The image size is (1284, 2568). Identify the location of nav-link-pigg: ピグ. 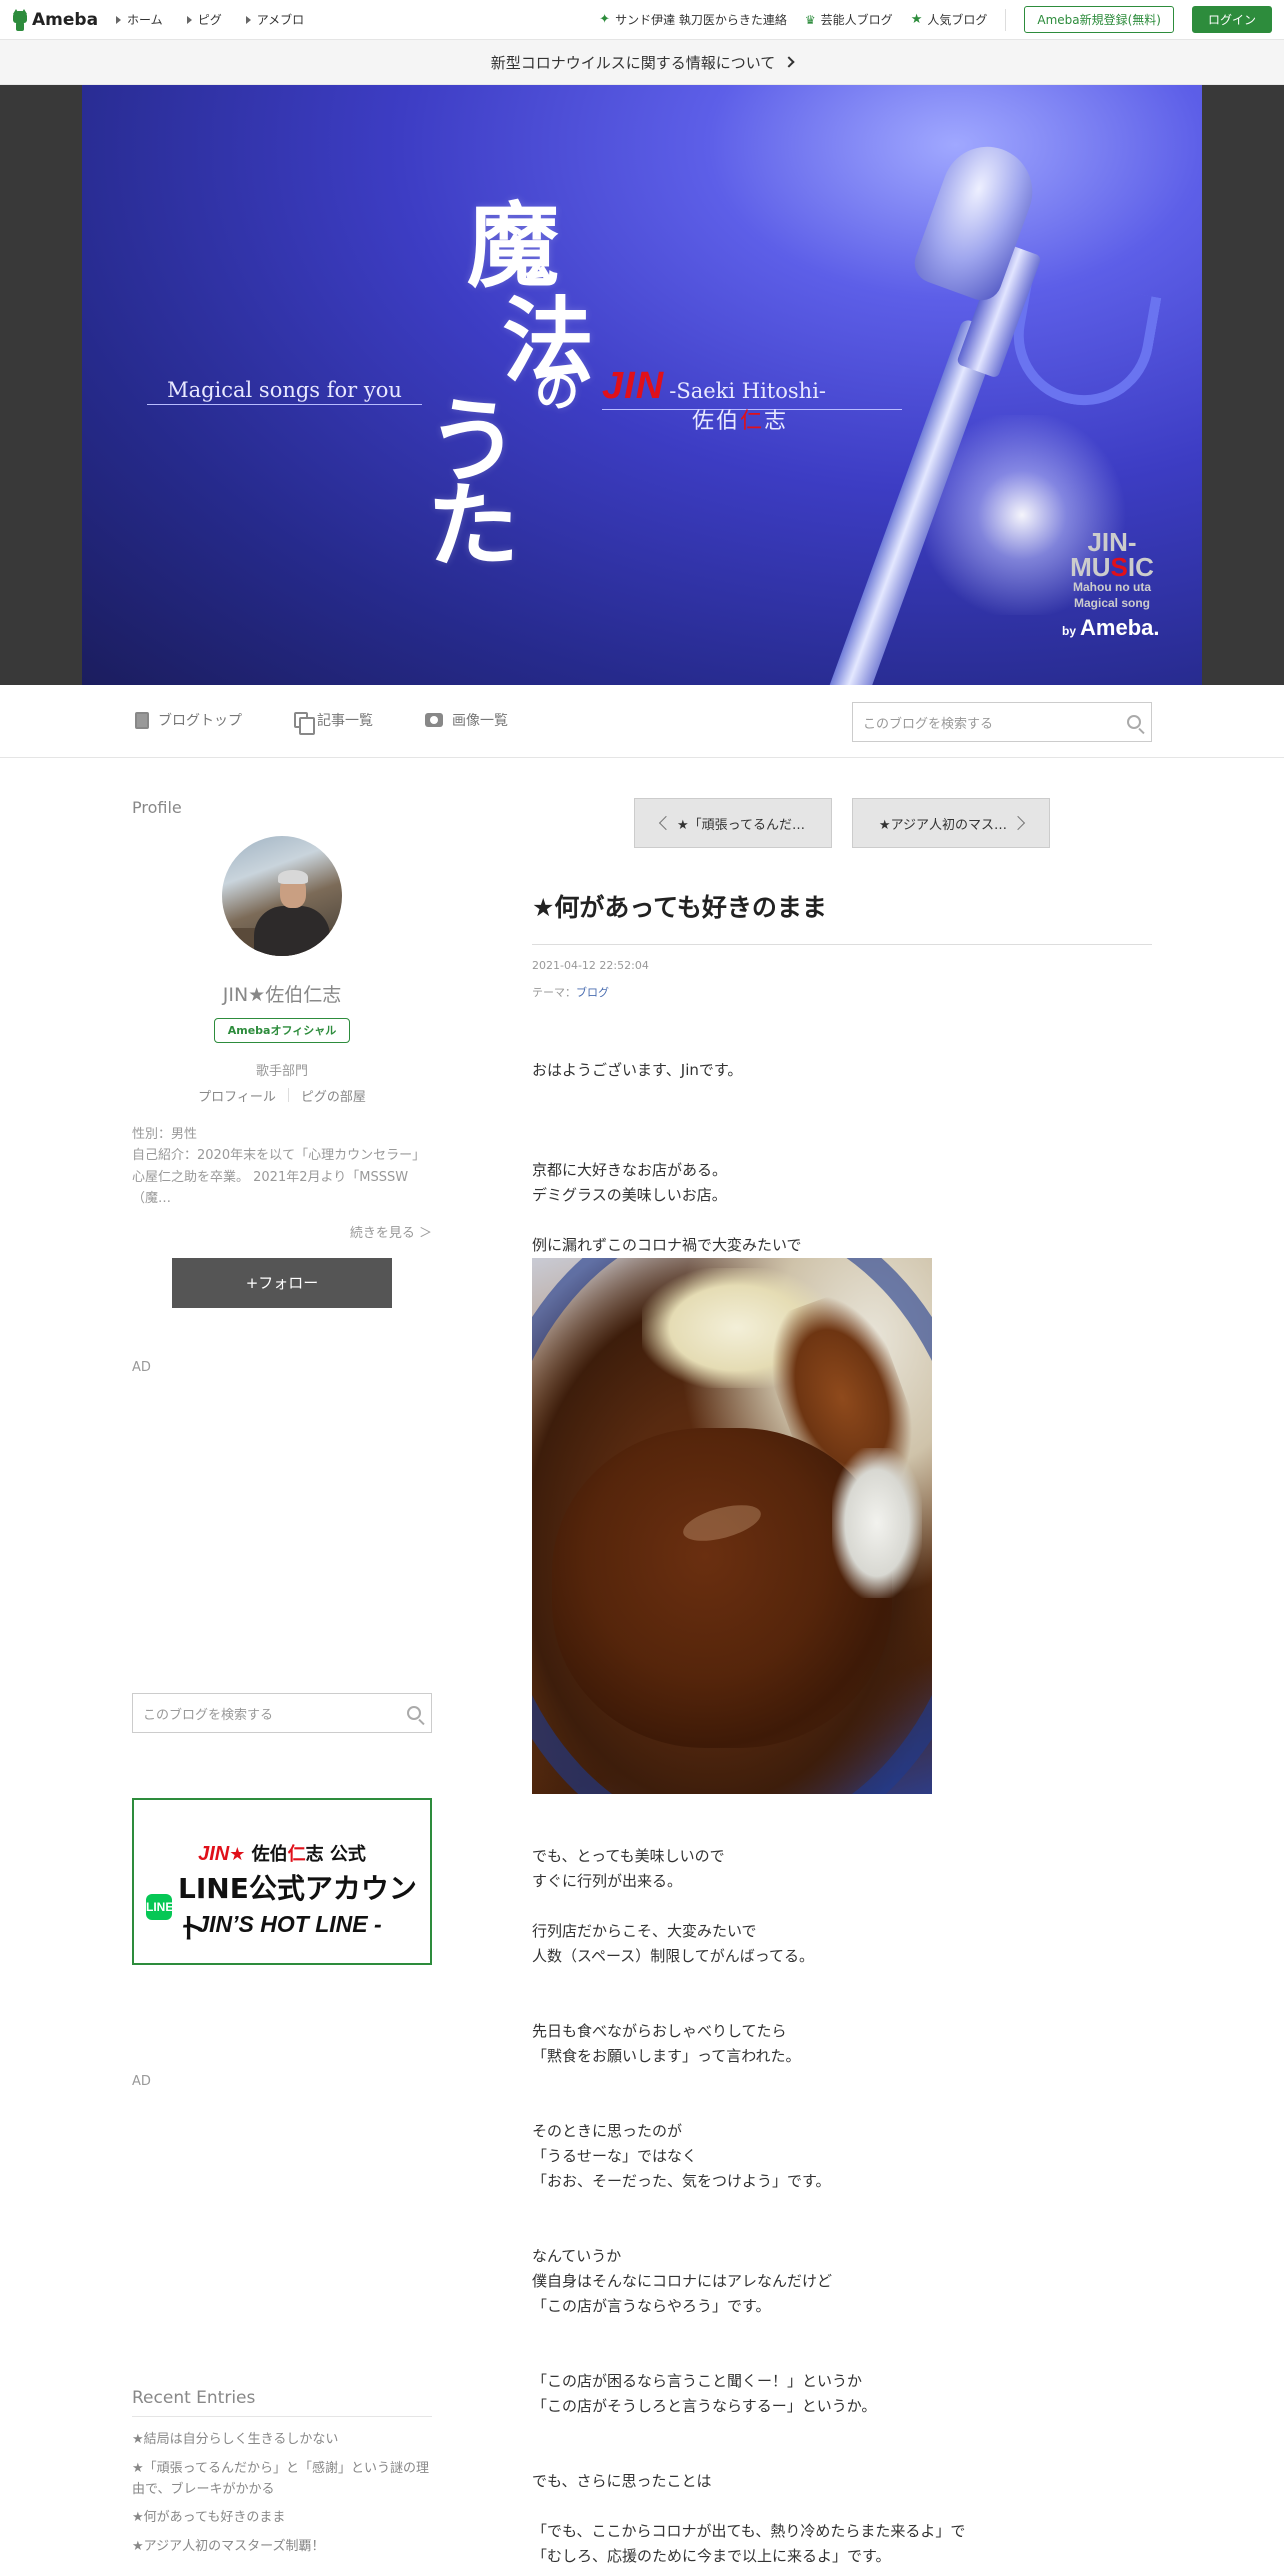
(204, 19).